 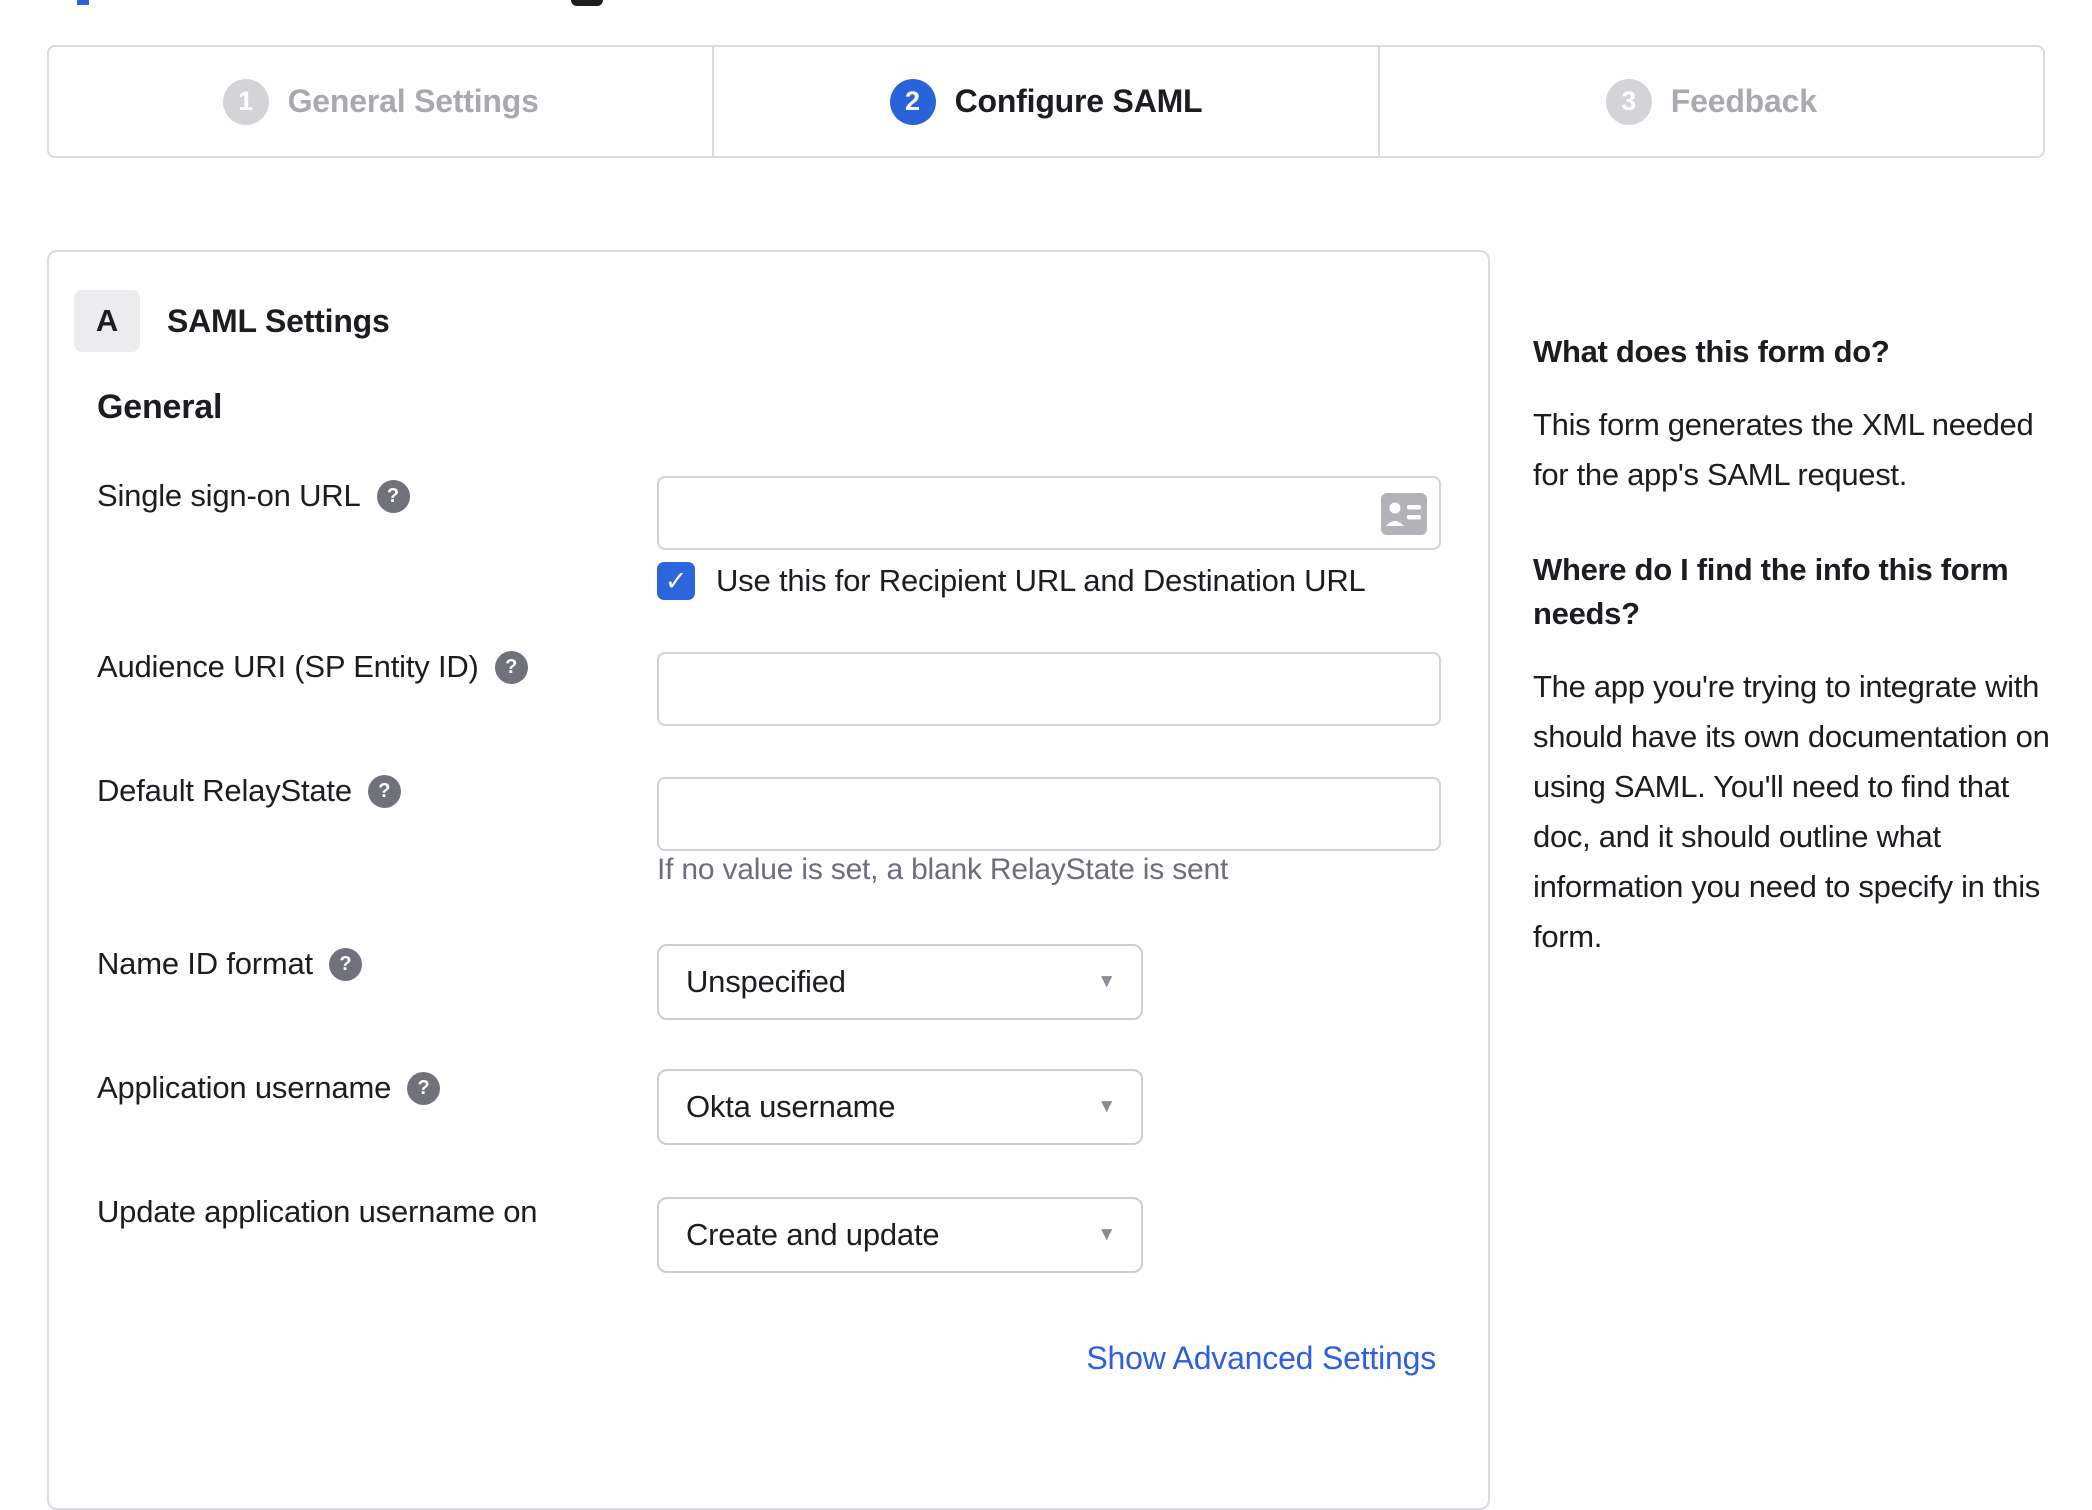 What do you see at coordinates (205, 963) in the screenshot?
I see `field-label-text: Name ID format` at bounding box center [205, 963].